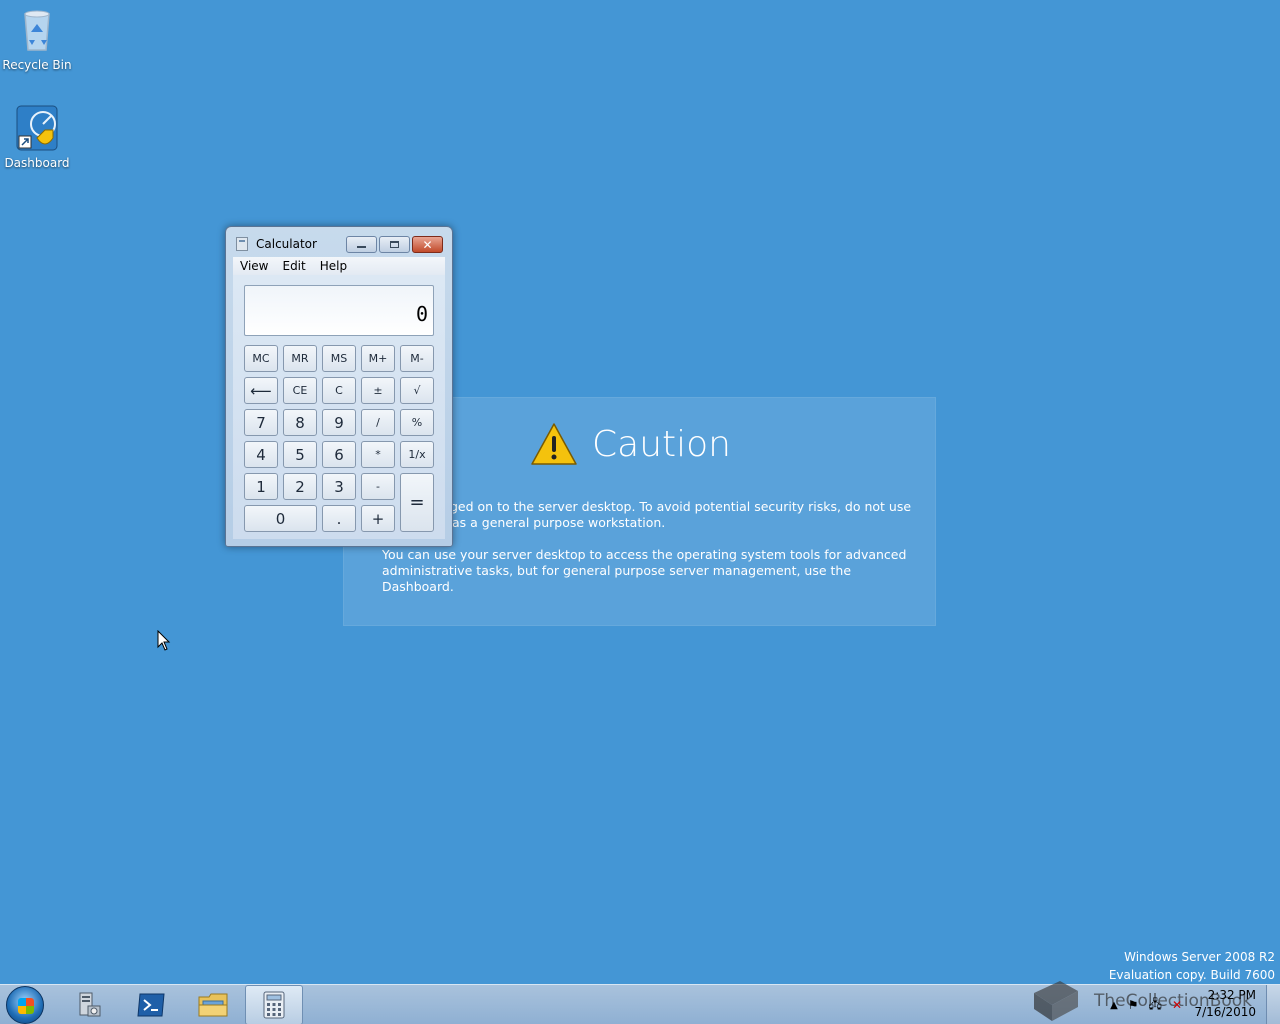 This screenshot has height=1024, width=1280. What do you see at coordinates (417, 358) in the screenshot?
I see `key-m-minus: M-` at bounding box center [417, 358].